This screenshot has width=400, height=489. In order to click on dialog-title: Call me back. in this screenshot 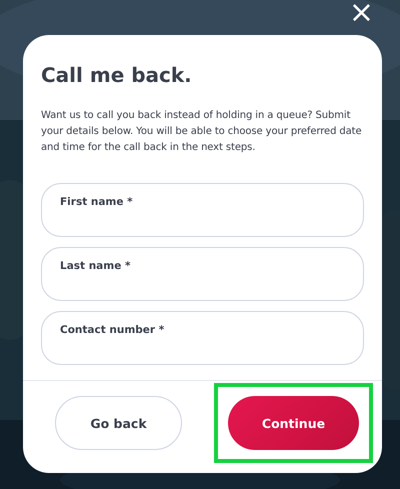, I will do `click(117, 75)`.